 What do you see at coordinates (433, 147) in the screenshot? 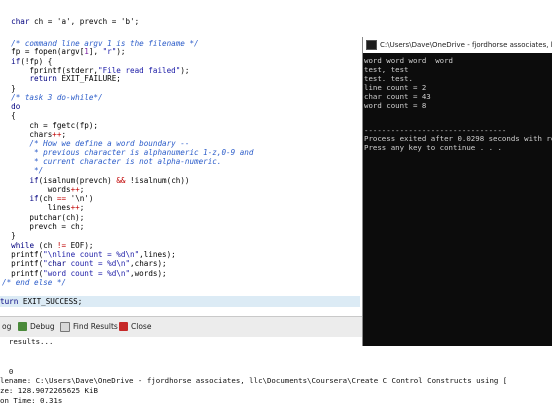
I see `console-line: Press any key to continue . . .` at bounding box center [433, 147].